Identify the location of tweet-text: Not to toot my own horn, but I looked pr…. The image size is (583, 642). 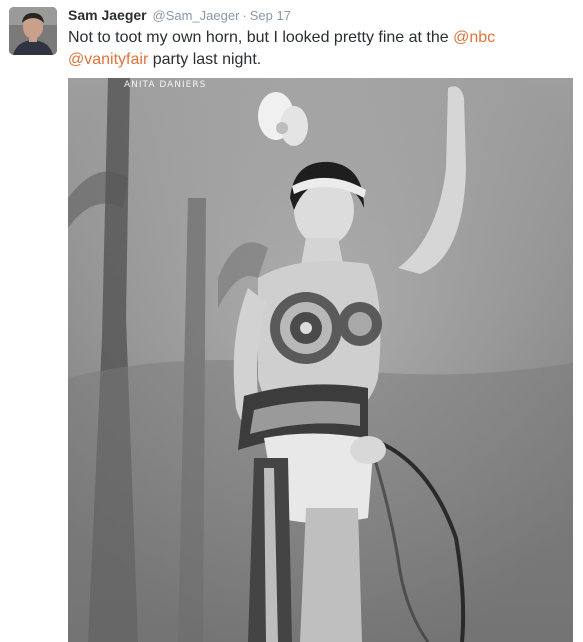
(313, 49).